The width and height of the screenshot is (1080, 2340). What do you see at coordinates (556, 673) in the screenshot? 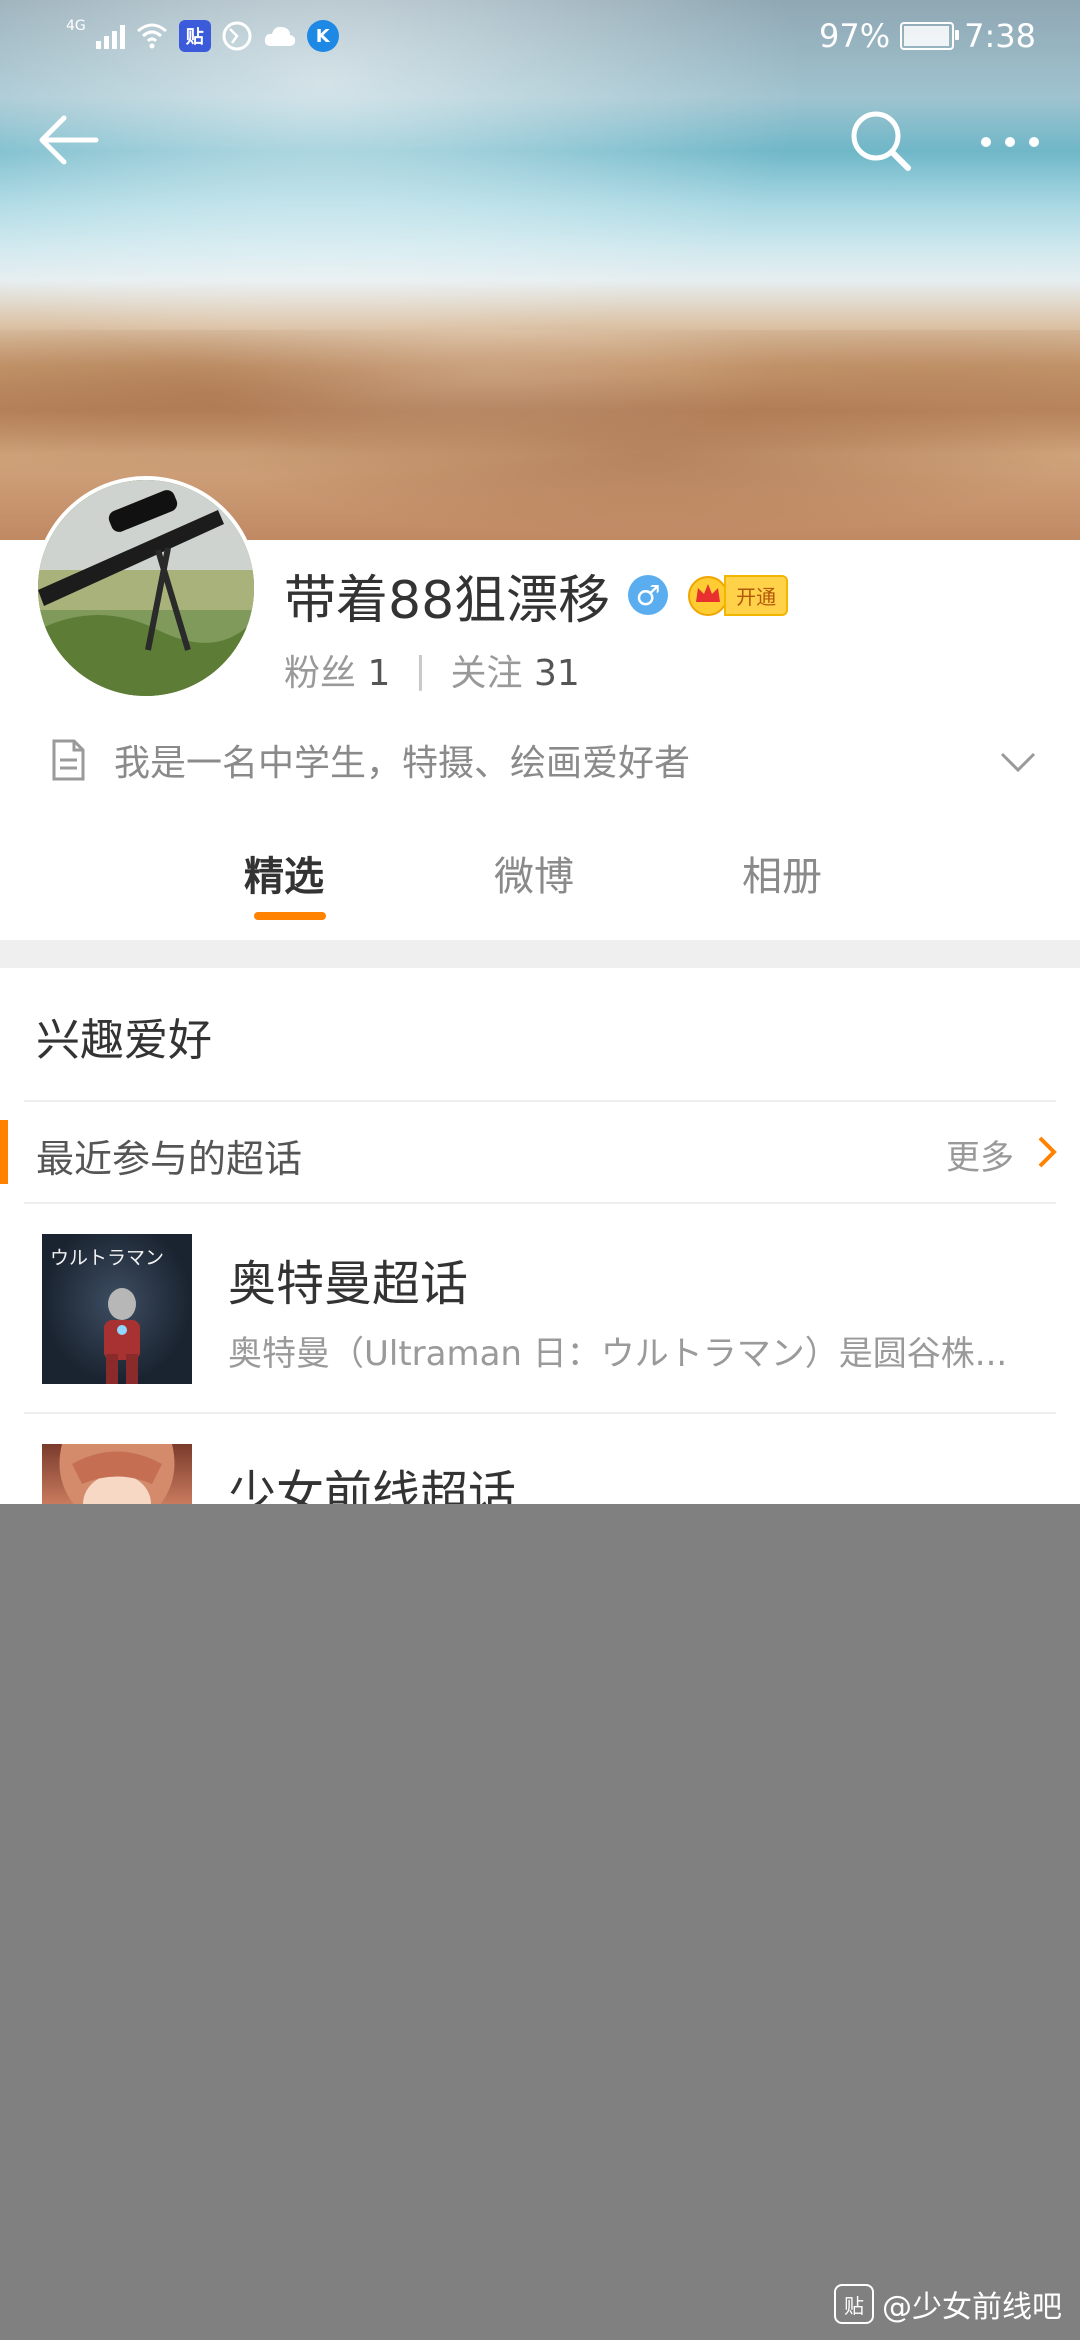
I see `following-count: 31` at bounding box center [556, 673].